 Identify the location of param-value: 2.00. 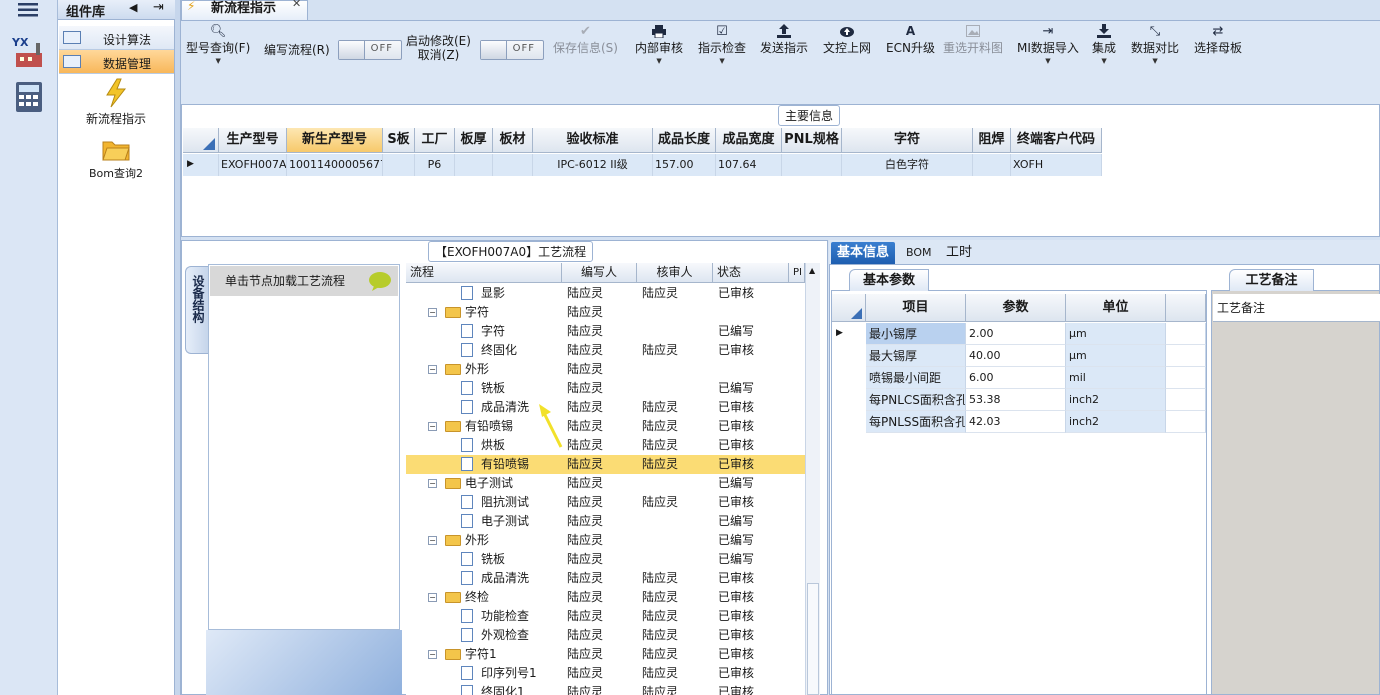
(1016, 334).